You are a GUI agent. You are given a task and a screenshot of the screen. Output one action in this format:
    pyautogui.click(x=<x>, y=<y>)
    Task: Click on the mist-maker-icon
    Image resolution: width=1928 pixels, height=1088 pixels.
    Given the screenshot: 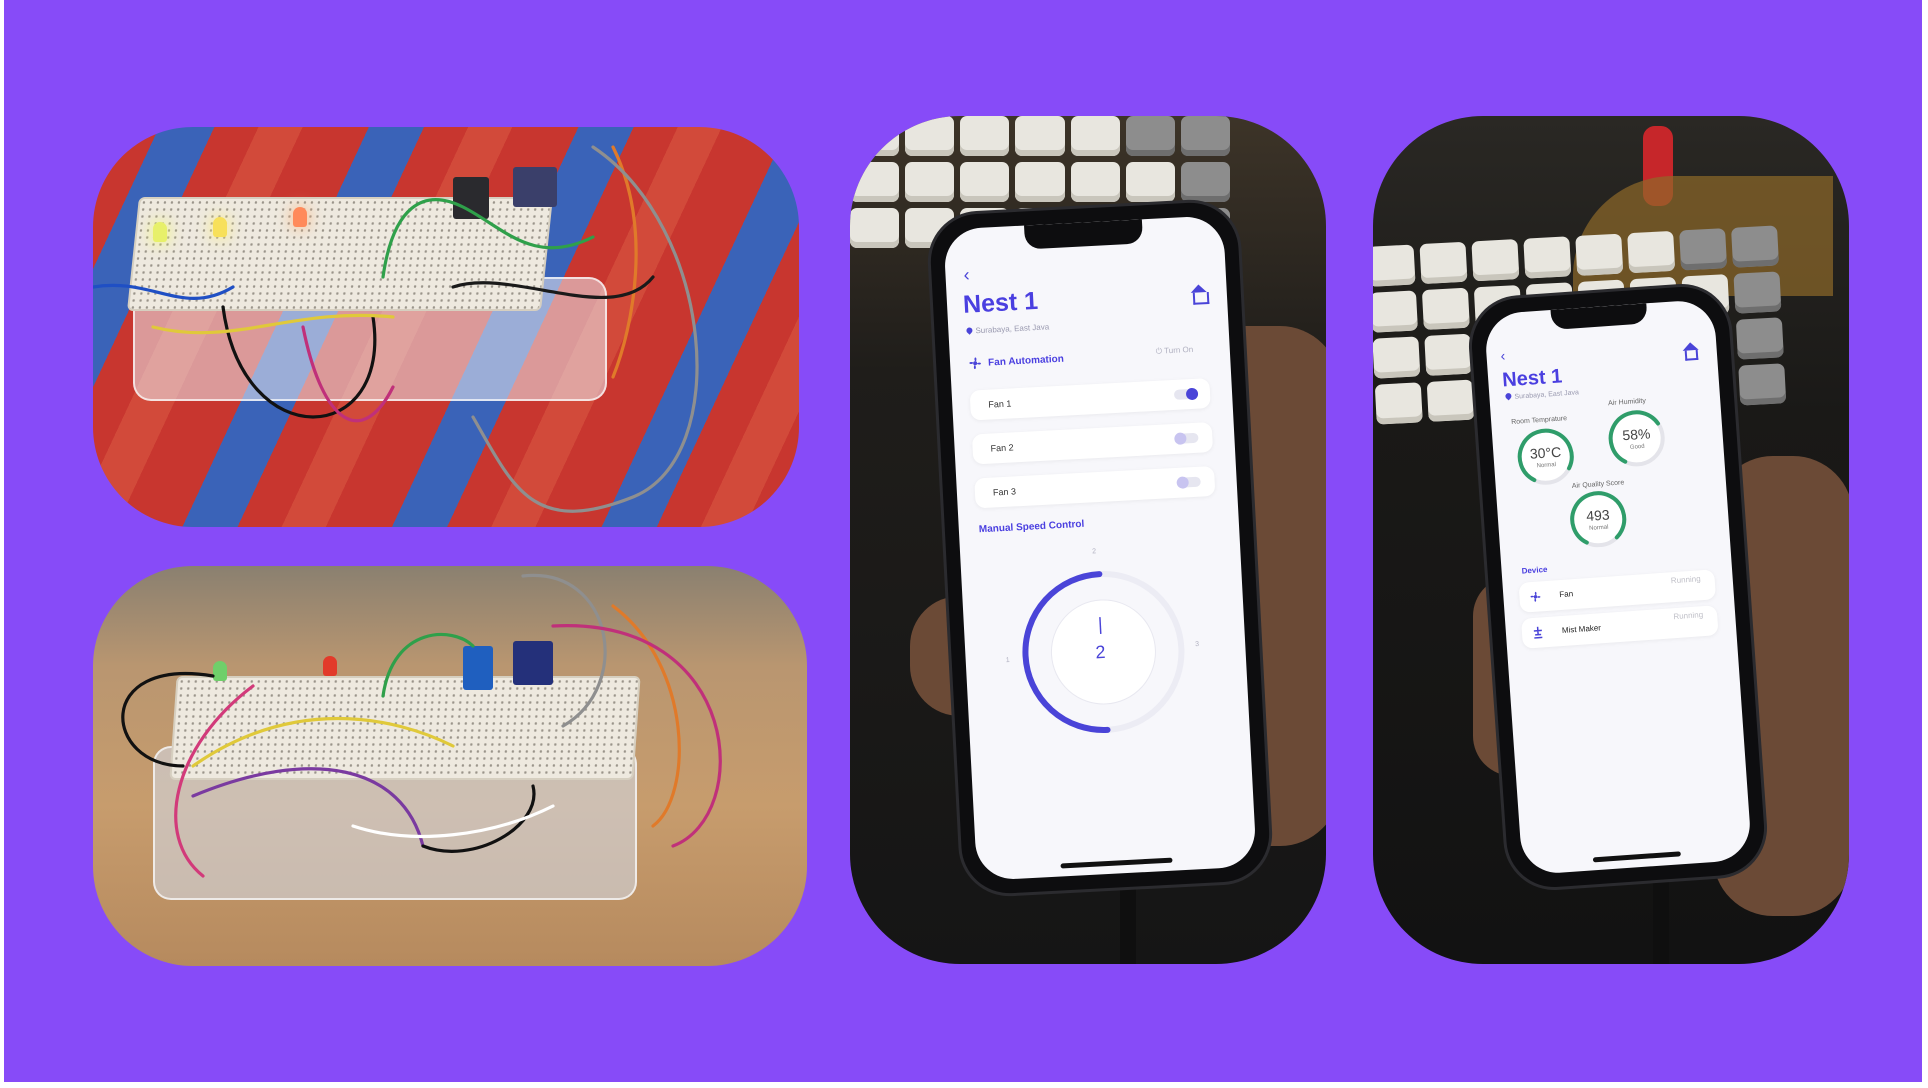 What is the action you would take?
    pyautogui.click(x=1538, y=632)
    